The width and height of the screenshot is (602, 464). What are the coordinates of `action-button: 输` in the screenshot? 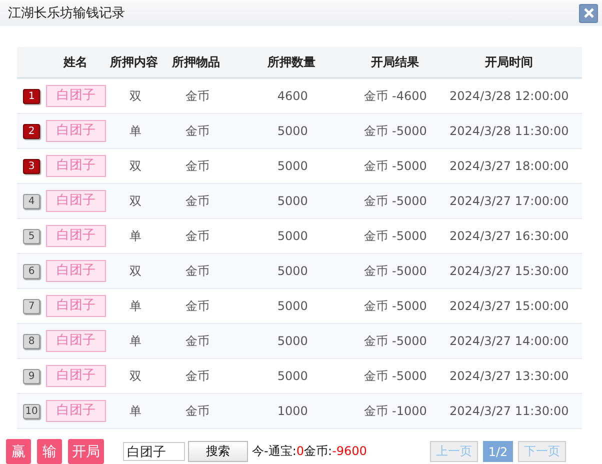 It's located at (49, 451).